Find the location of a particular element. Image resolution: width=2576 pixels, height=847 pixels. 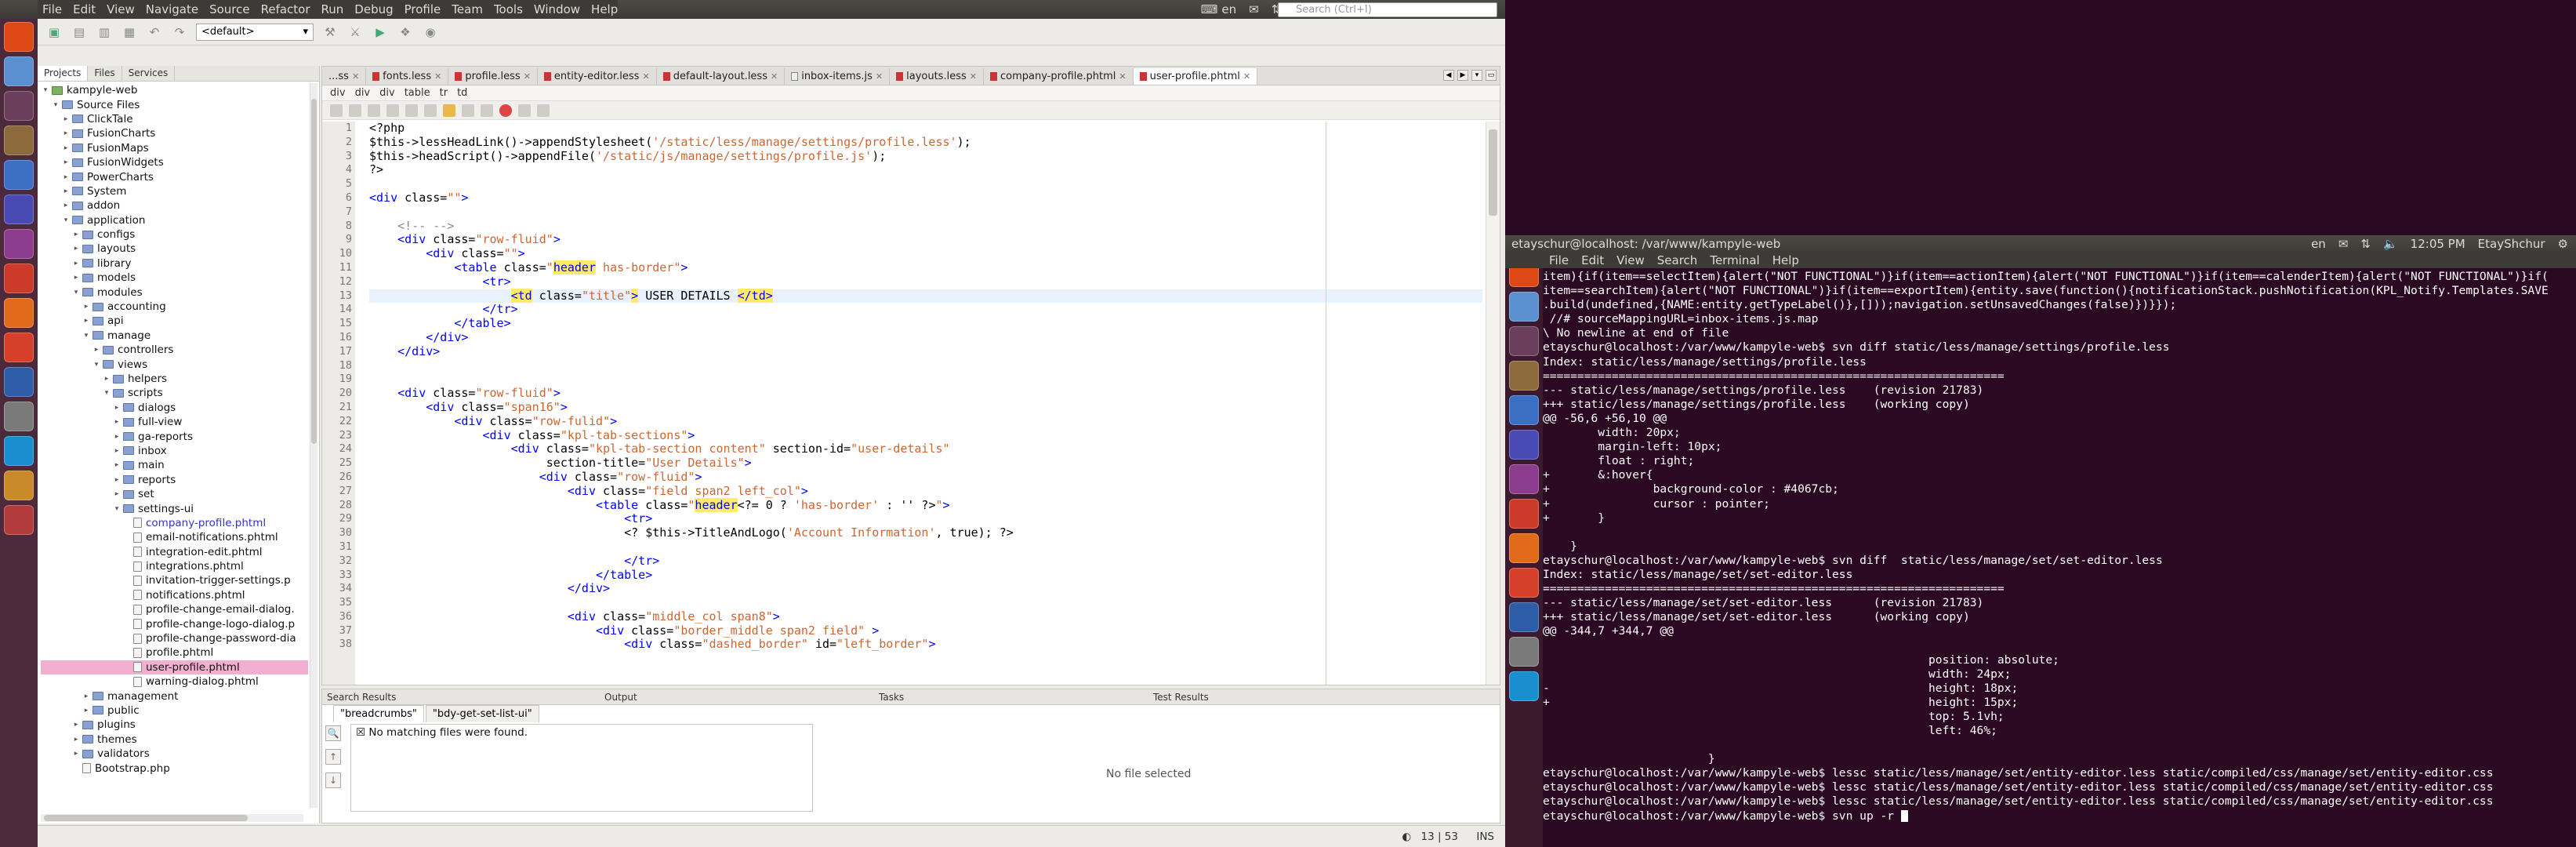

code-line: <td class="title"> USER DETAILS </td> is located at coordinates (926, 296).